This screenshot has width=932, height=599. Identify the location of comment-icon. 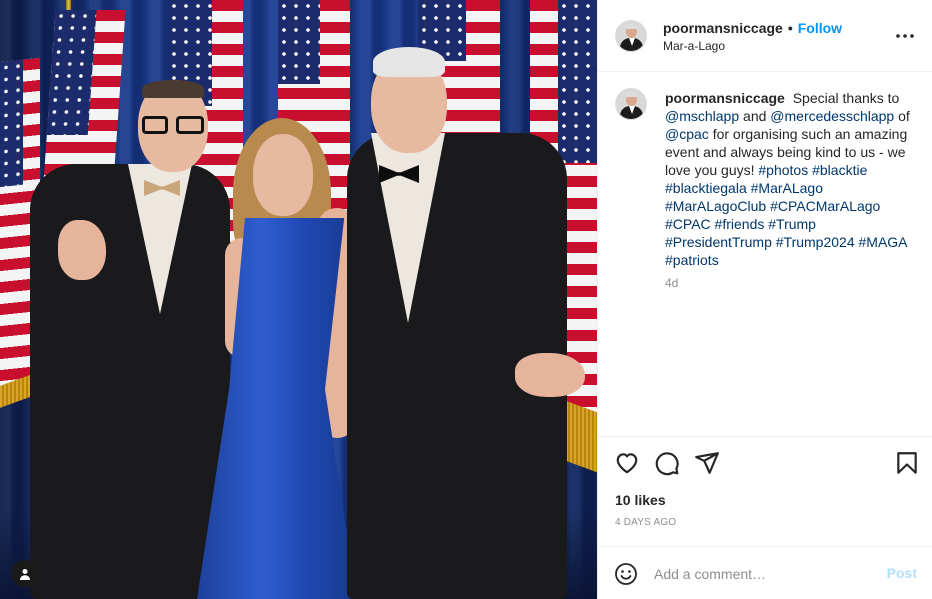
(667, 463).